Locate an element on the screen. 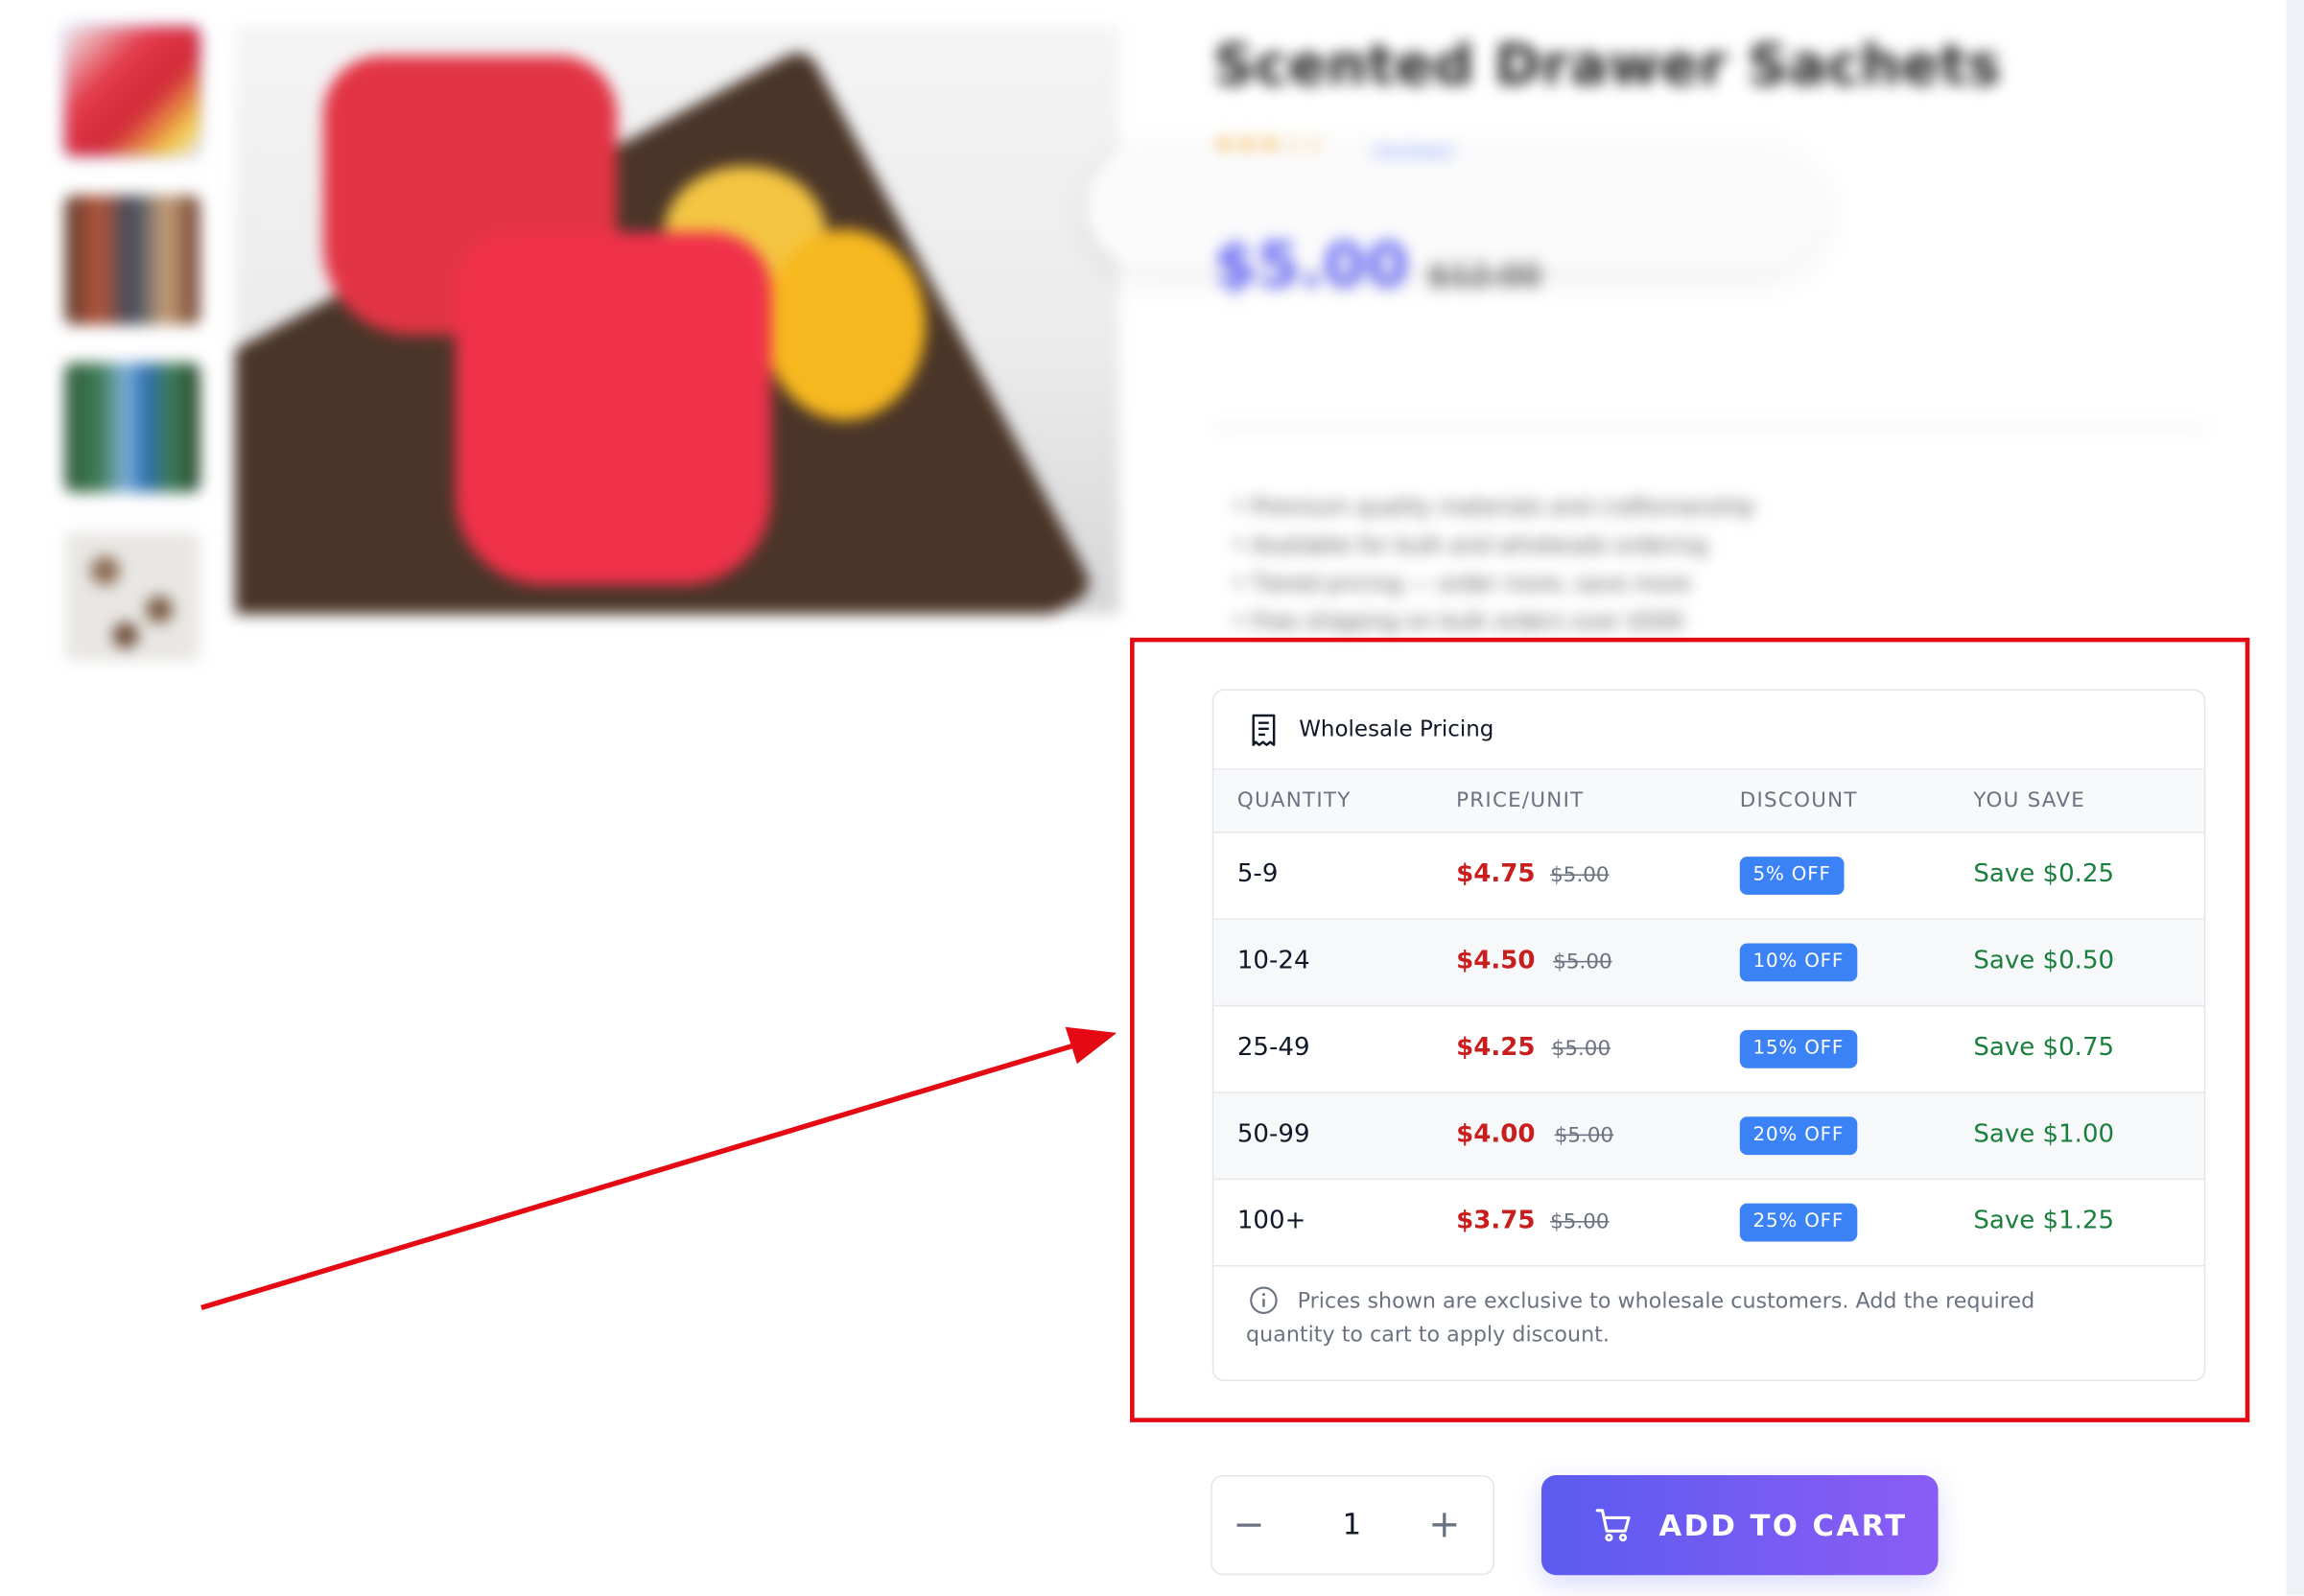 The image size is (2304, 1596). divider is located at coordinates (1710, 428).